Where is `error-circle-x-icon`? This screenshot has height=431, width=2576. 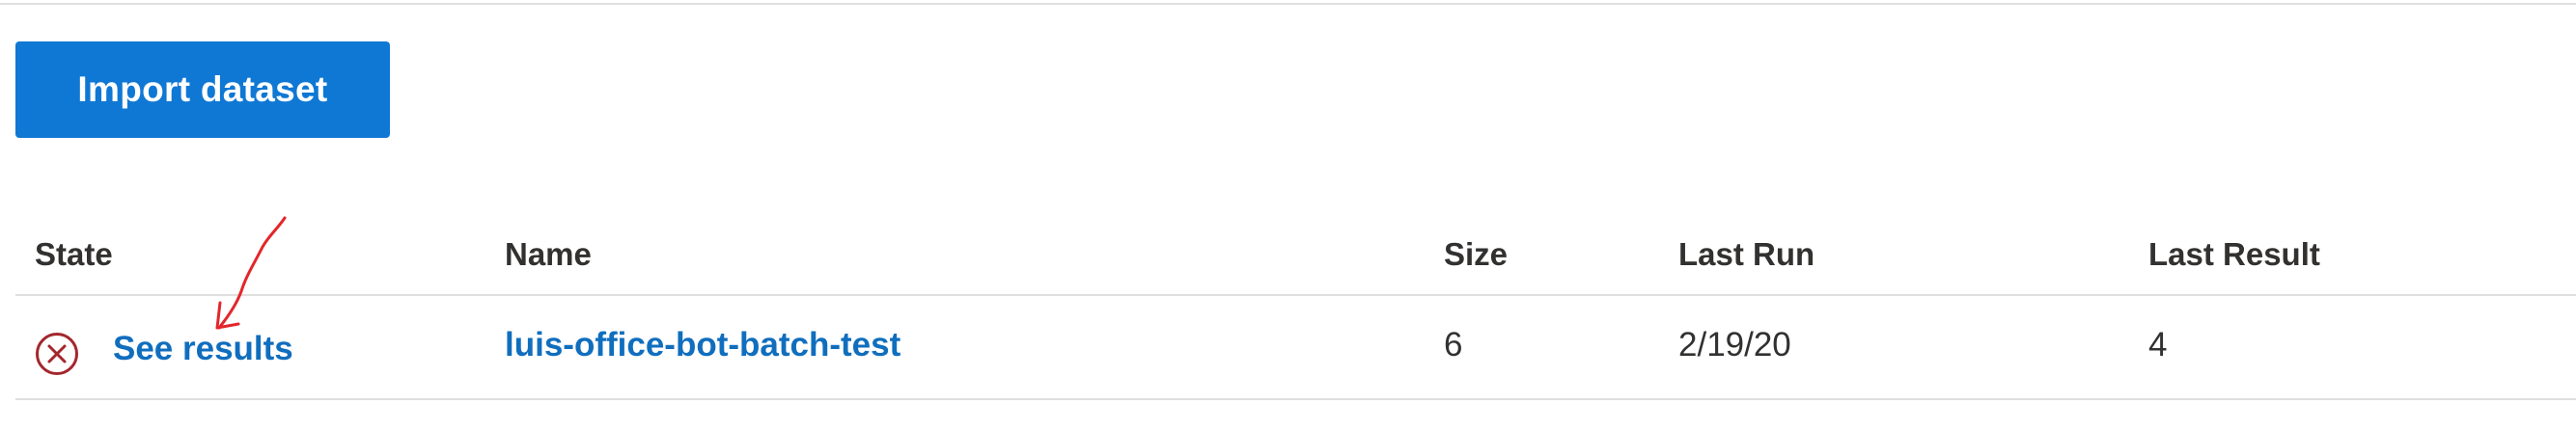 error-circle-x-icon is located at coordinates (57, 354).